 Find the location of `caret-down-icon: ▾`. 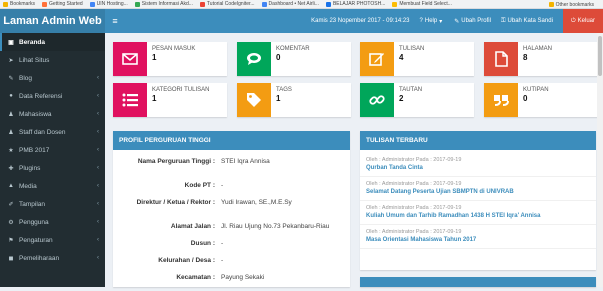

caret-down-icon: ▾ is located at coordinates (441, 21).